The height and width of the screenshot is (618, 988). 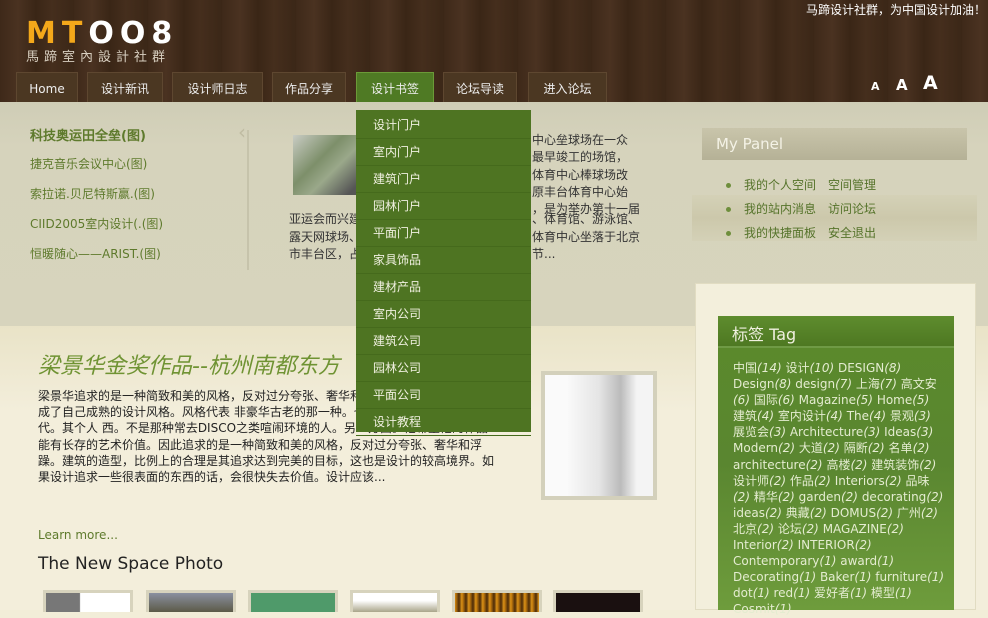 I want to click on dropdown-item: 建筑公司, so click(x=443, y=341).